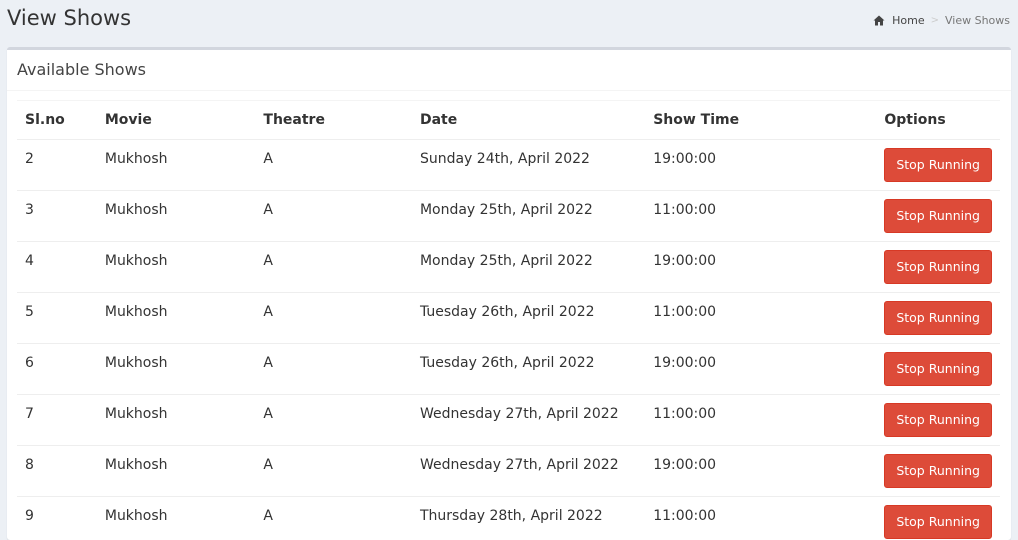  I want to click on slno-text: 7, so click(57, 408).